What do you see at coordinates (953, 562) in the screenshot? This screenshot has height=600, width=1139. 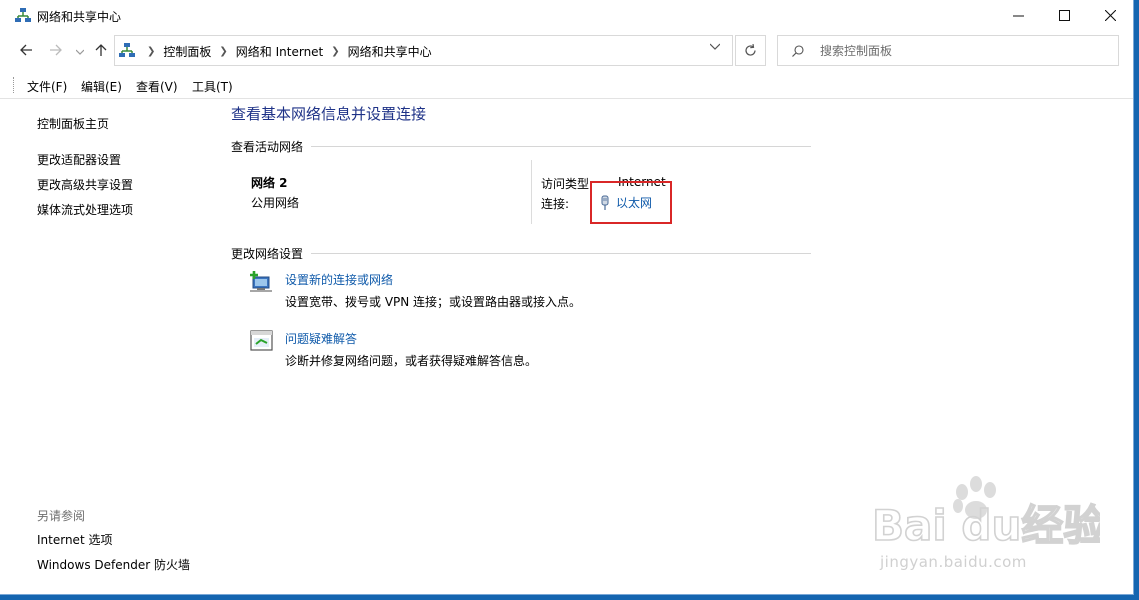 I see `watermark-url: jingyan.baidu.com` at bounding box center [953, 562].